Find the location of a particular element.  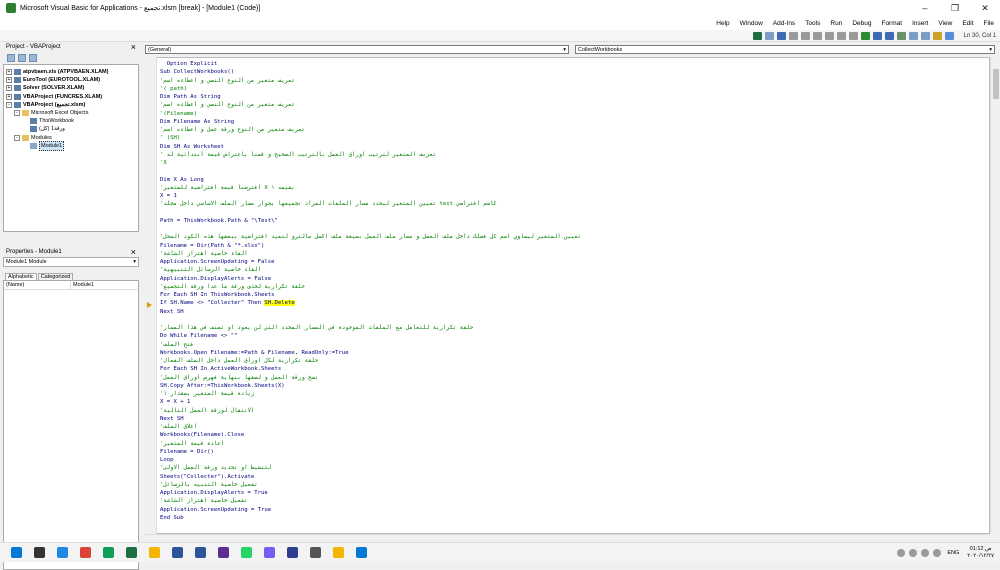

code-line: Application.DisplayAlerts = True is located at coordinates (575, 493).